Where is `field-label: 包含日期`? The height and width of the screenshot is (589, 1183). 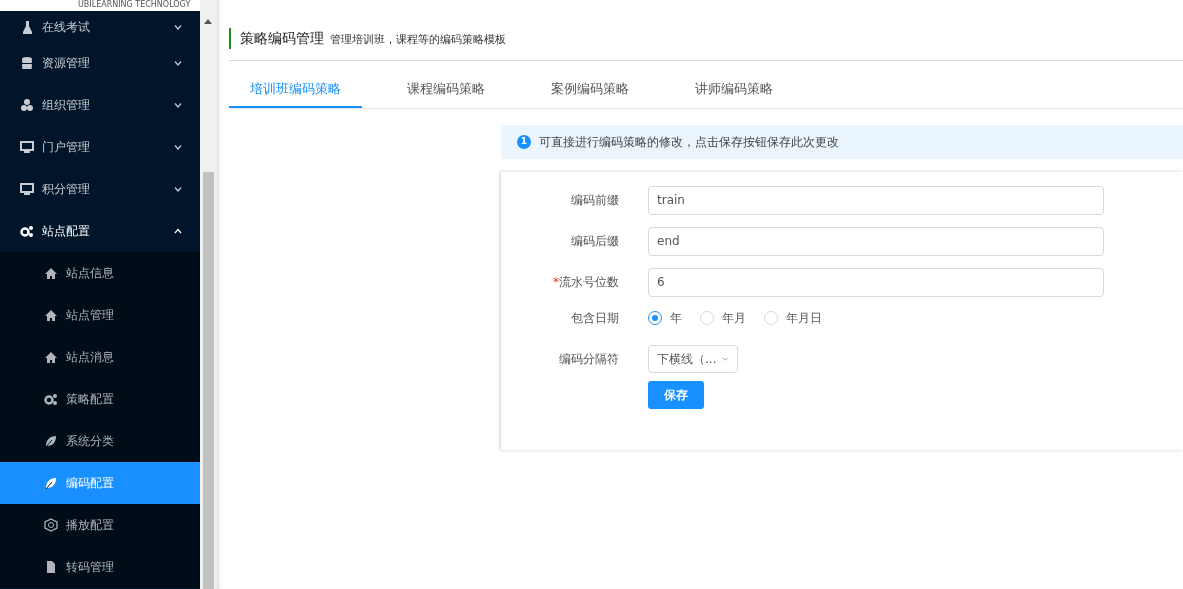 field-label: 包含日期 is located at coordinates (595, 317).